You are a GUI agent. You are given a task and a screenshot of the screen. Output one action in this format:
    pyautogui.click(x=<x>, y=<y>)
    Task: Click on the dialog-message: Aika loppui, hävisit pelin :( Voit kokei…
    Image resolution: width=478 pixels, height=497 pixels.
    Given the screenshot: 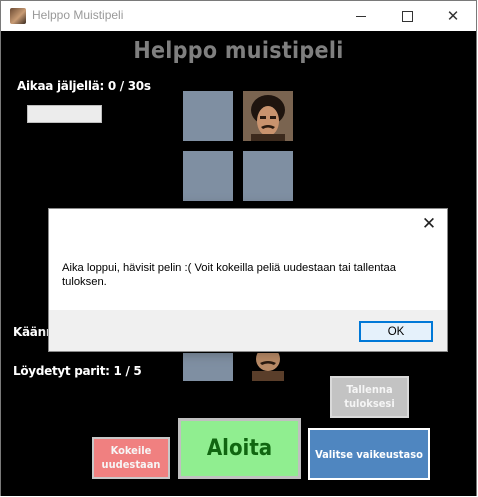 What is the action you would take?
    pyautogui.click(x=229, y=275)
    